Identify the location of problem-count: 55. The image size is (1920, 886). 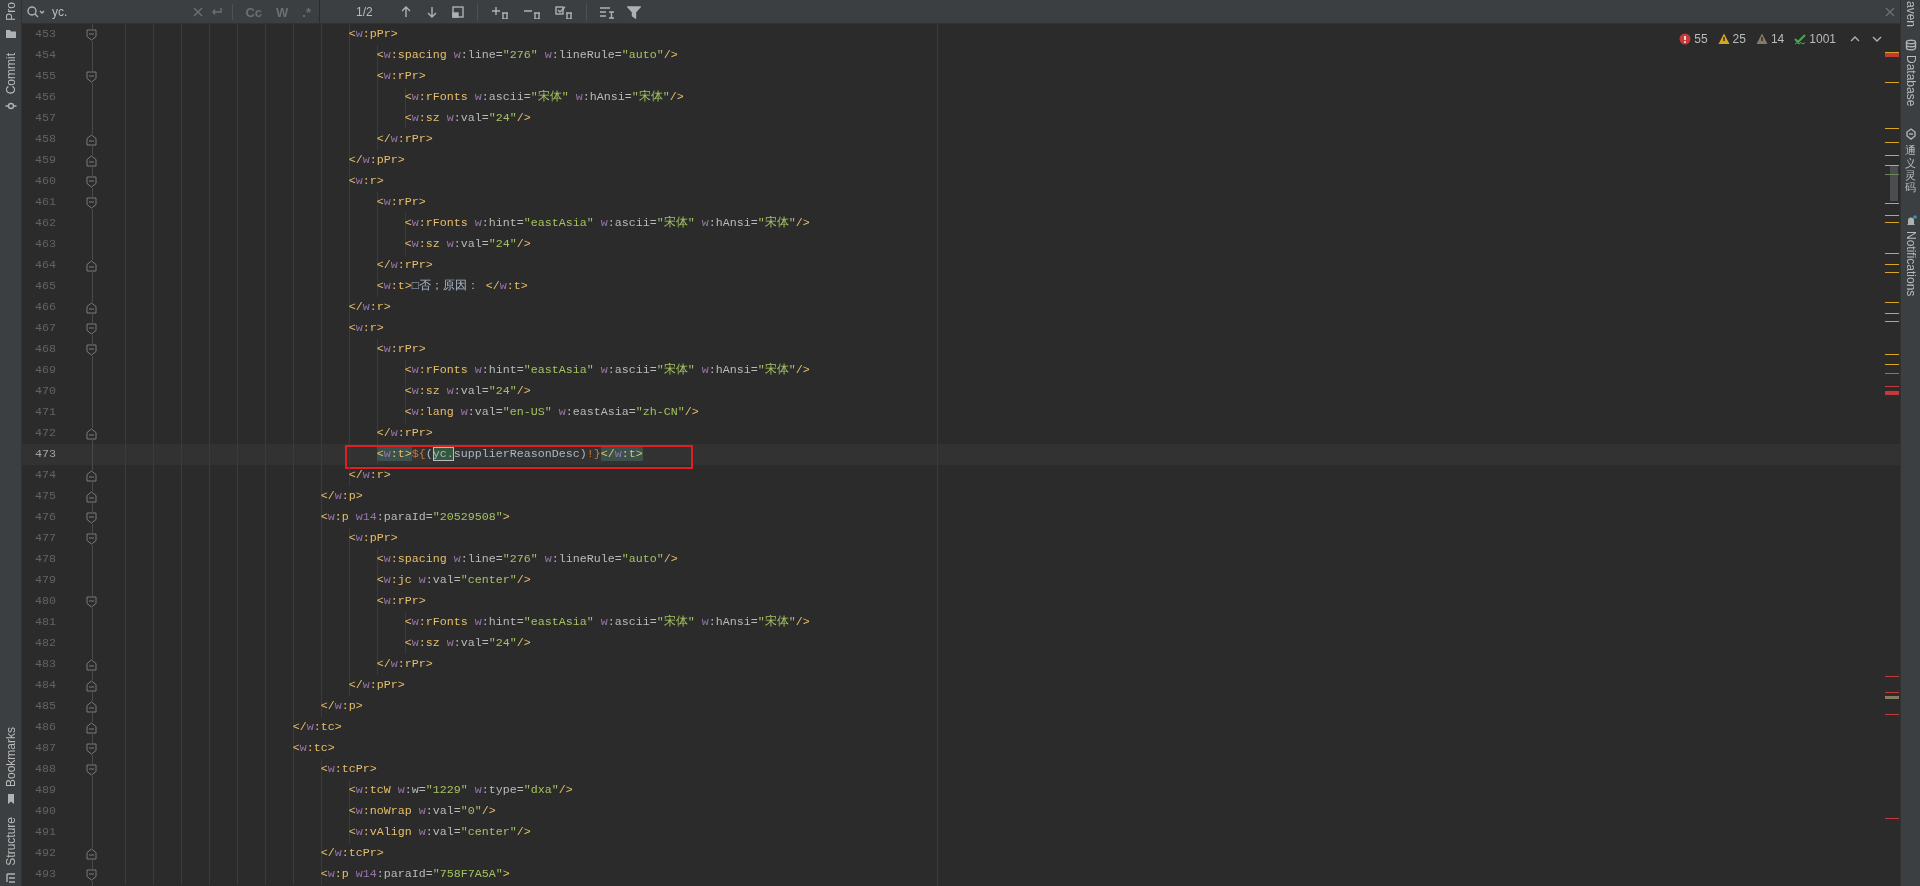
(1701, 39).